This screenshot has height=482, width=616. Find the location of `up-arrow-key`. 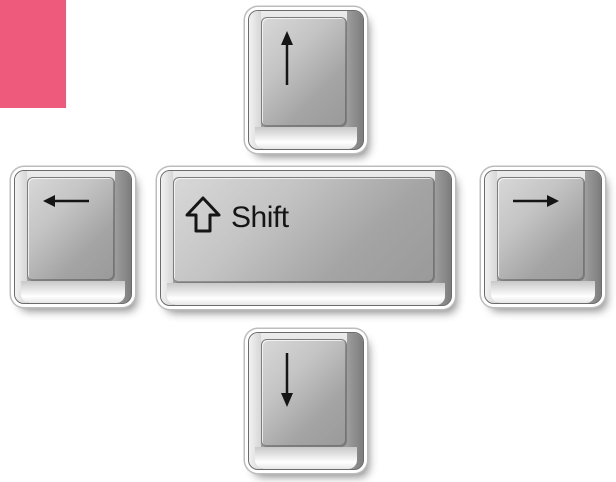

up-arrow-key is located at coordinates (306, 80).